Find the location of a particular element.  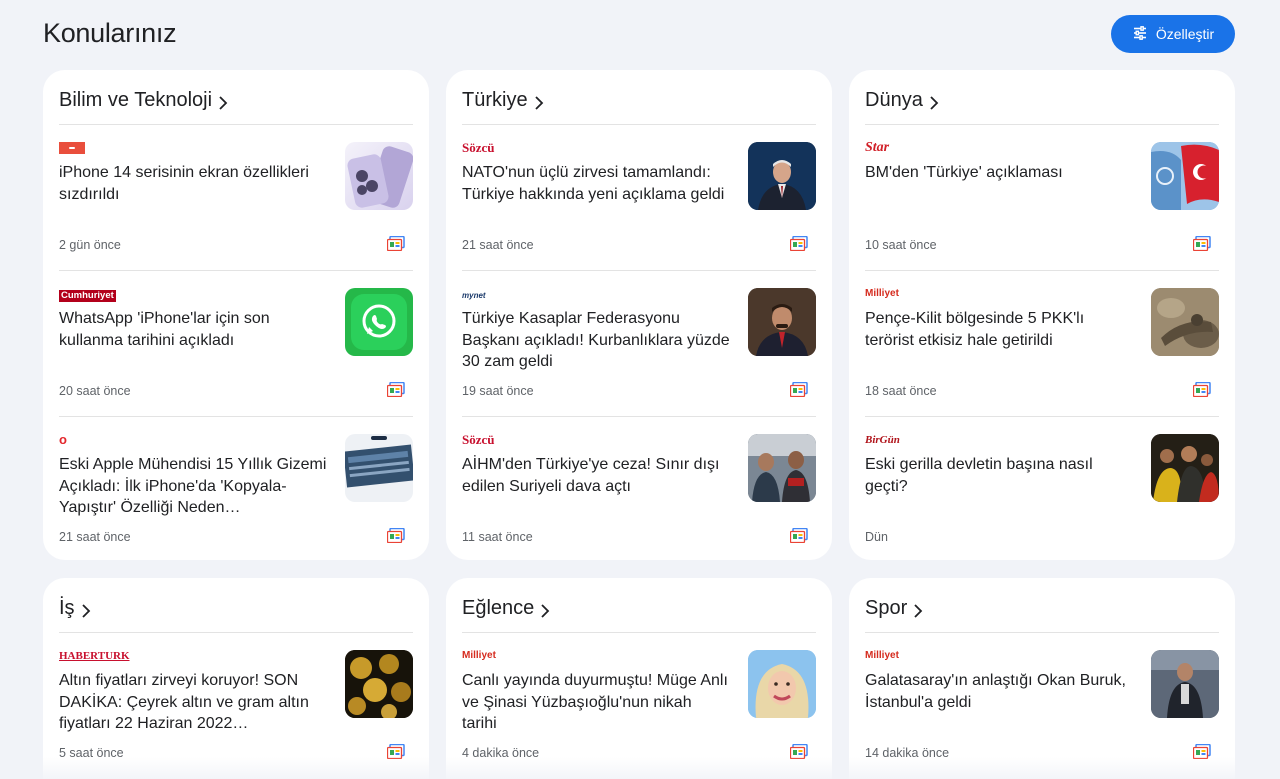

source-logo: Cumhuriyet is located at coordinates (87, 296).